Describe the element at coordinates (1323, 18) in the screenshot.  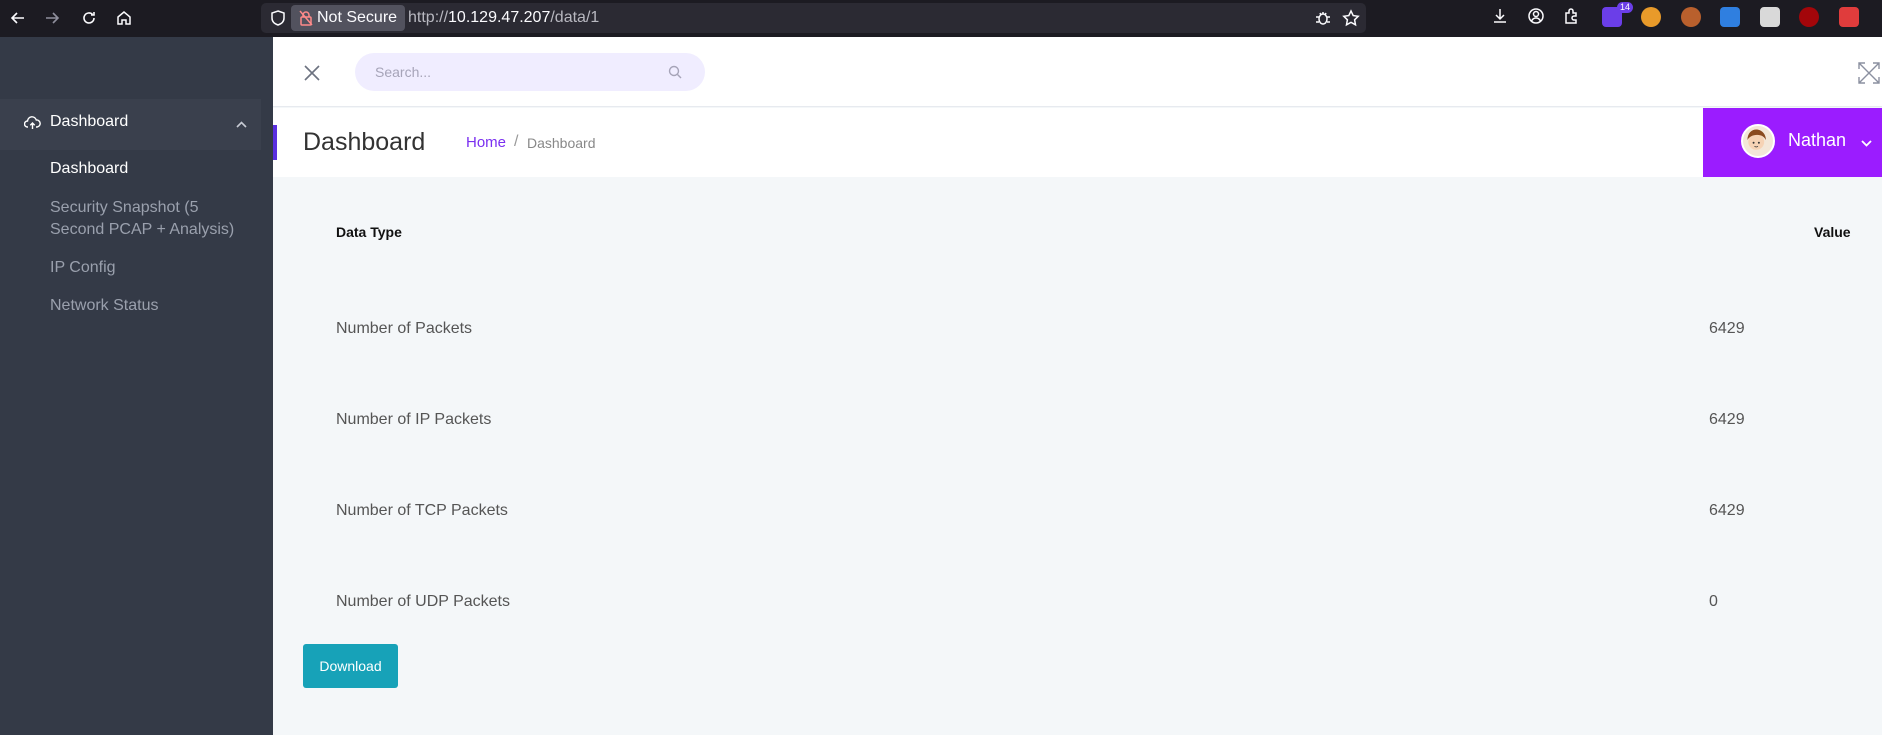
I see `bug-icon` at that location.